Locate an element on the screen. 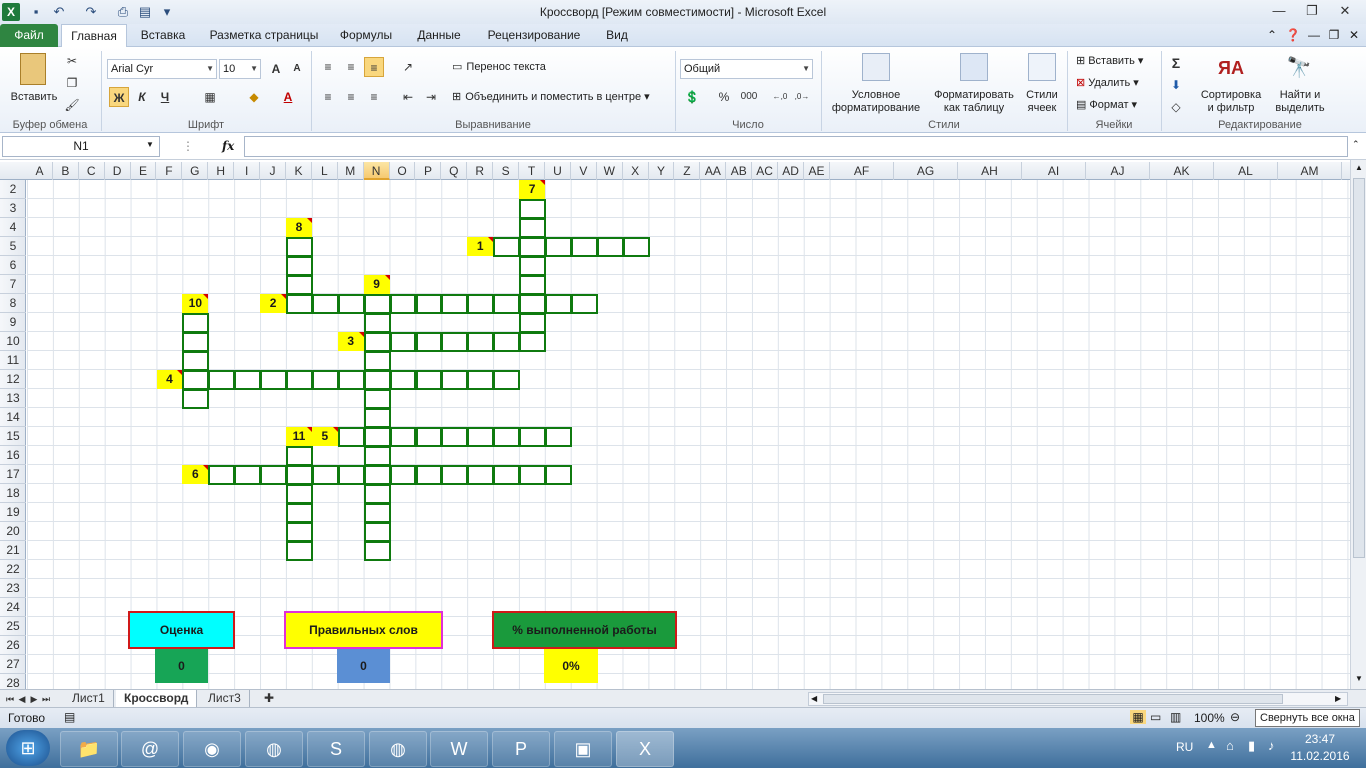 The image size is (1366, 768). font-color-icon: A is located at coordinates (288, 97).